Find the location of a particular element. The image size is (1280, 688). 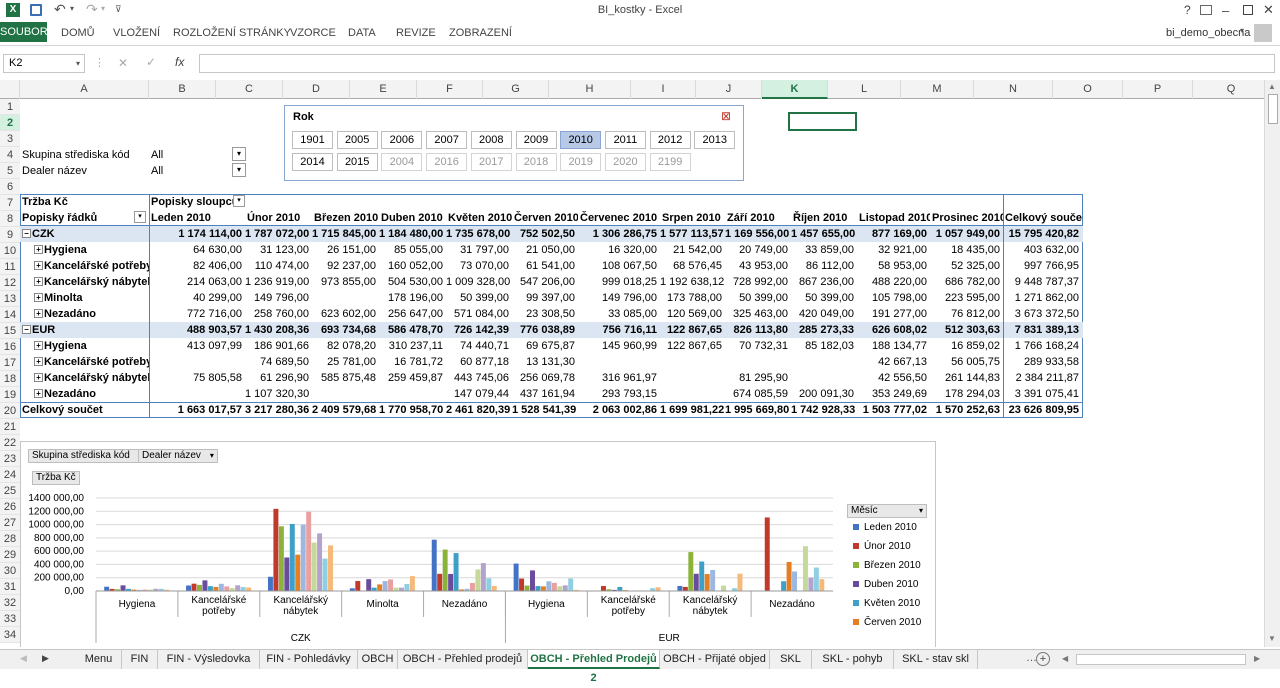

legend-field-button: Měsíc ▾ is located at coordinates (887, 511).